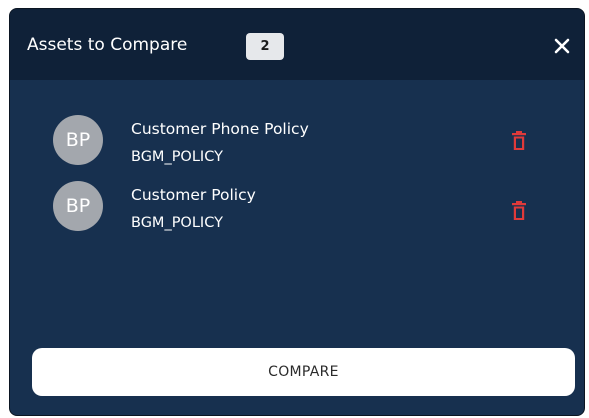  What do you see at coordinates (562, 46) in the screenshot?
I see `close-icon` at bounding box center [562, 46].